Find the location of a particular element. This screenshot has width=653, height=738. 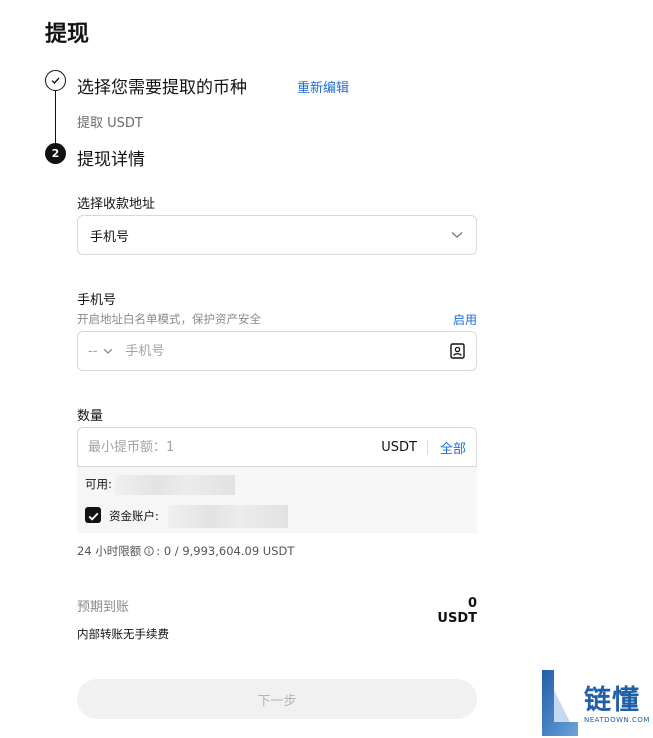

expected-value: 0 USDT is located at coordinates (457, 611).